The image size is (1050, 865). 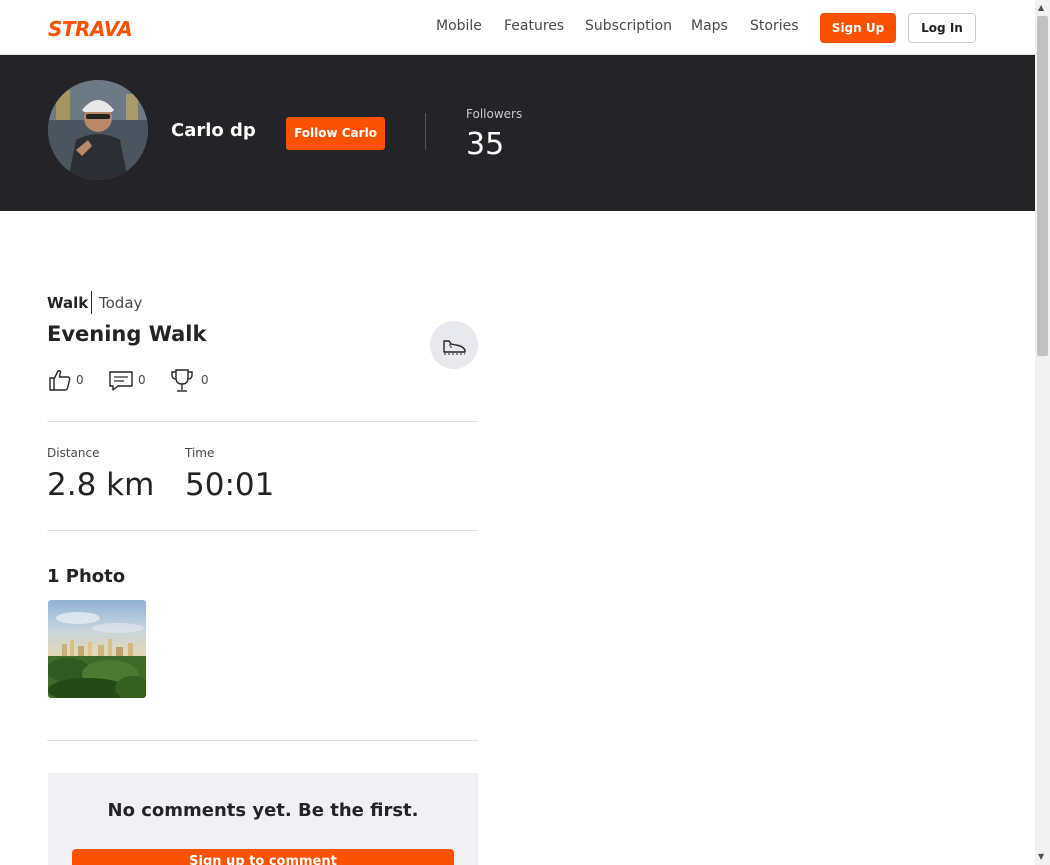 I want to click on comments-count: 0, so click(x=142, y=380).